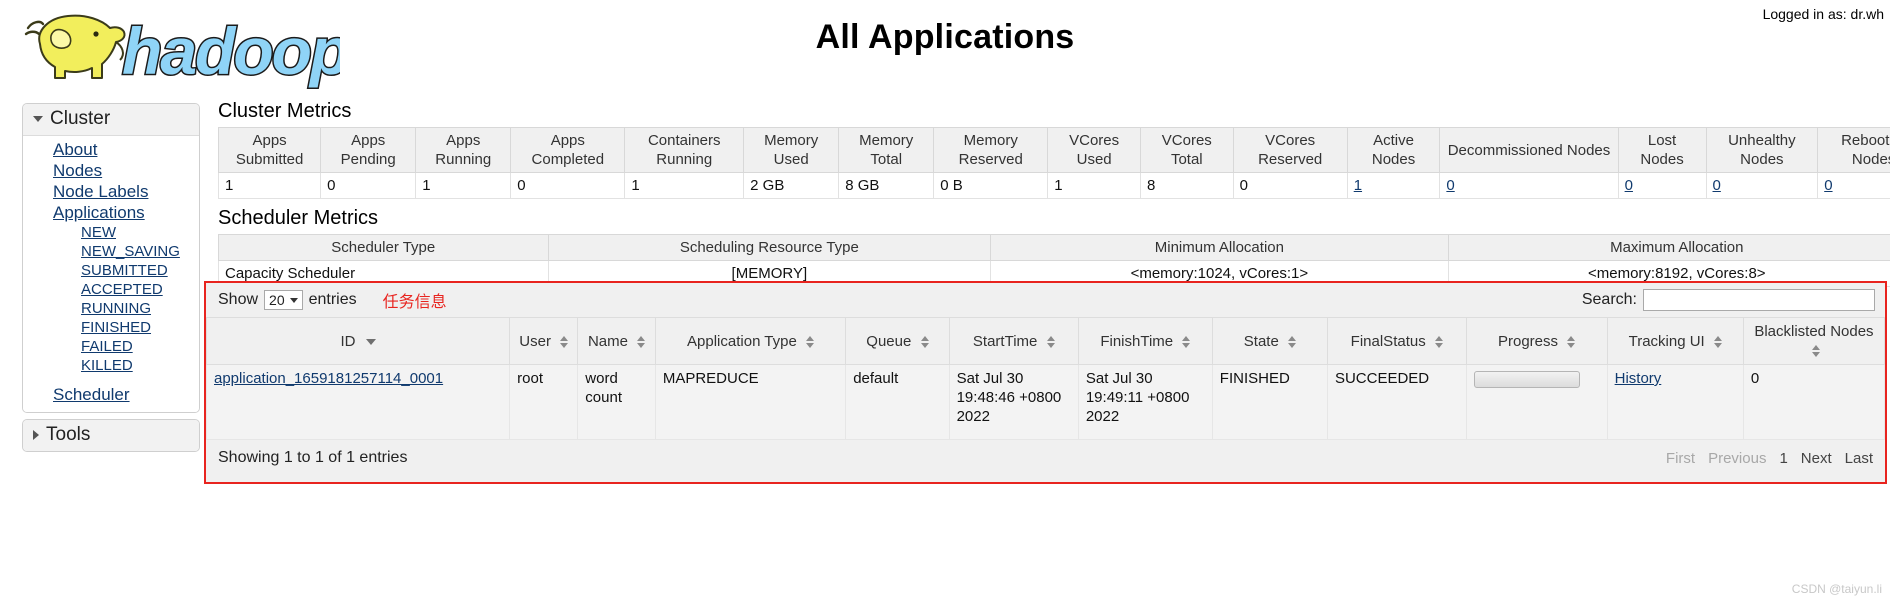  I want to click on page-first-button: First, so click(1680, 458).